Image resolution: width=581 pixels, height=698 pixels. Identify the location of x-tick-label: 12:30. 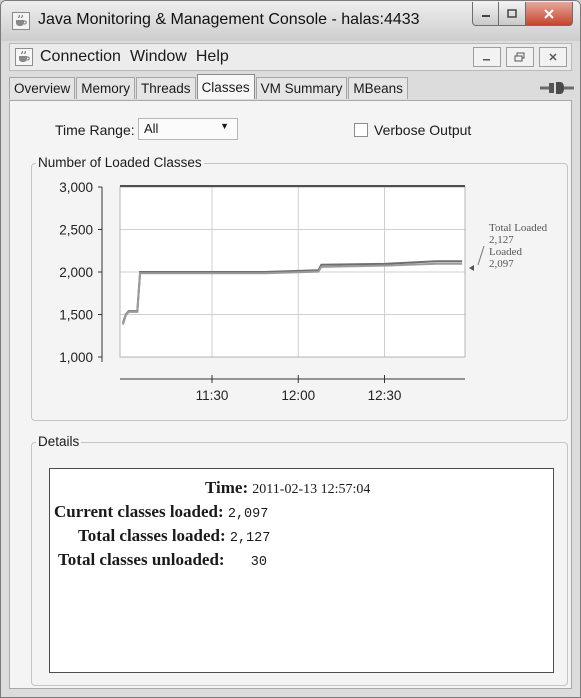
(385, 395).